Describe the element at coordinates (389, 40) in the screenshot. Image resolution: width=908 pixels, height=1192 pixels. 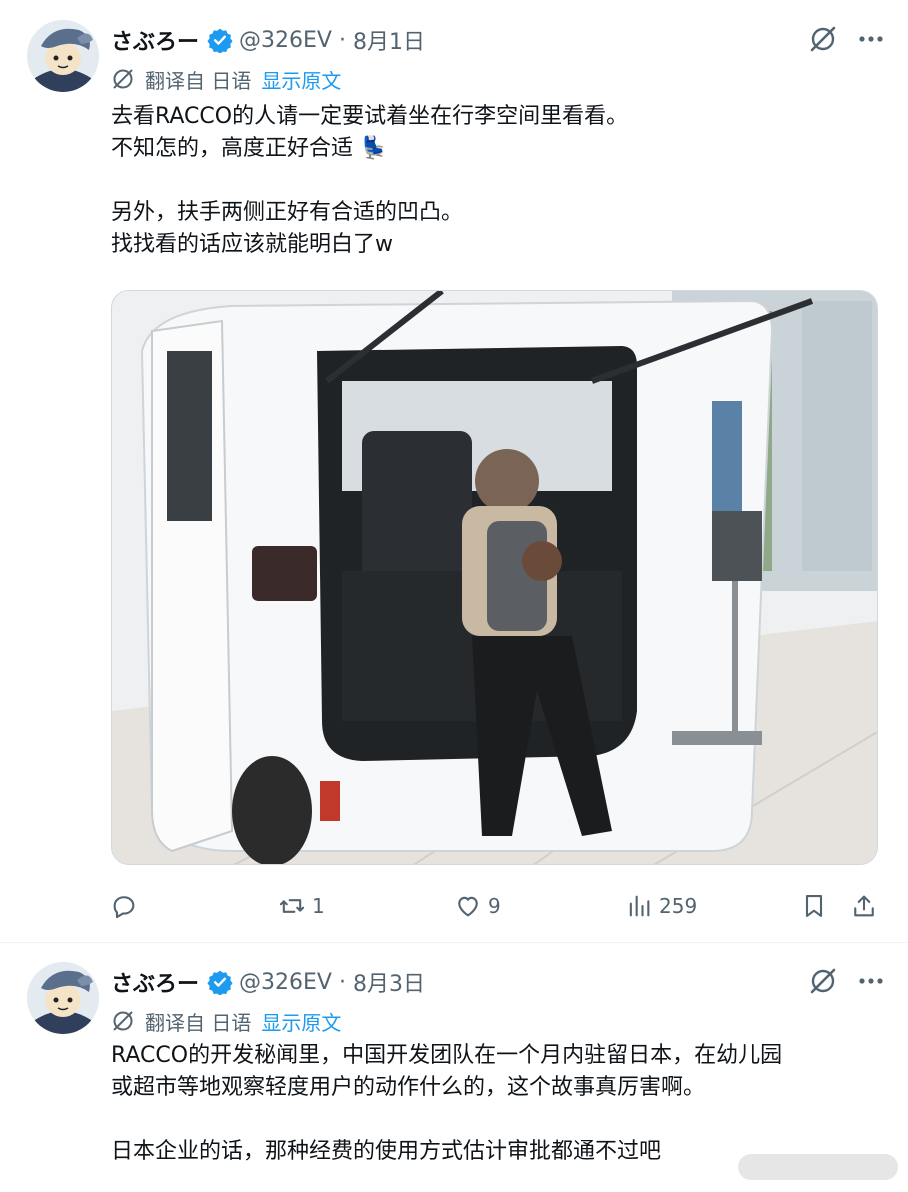
I see `tweet-date: 8月1日` at that location.